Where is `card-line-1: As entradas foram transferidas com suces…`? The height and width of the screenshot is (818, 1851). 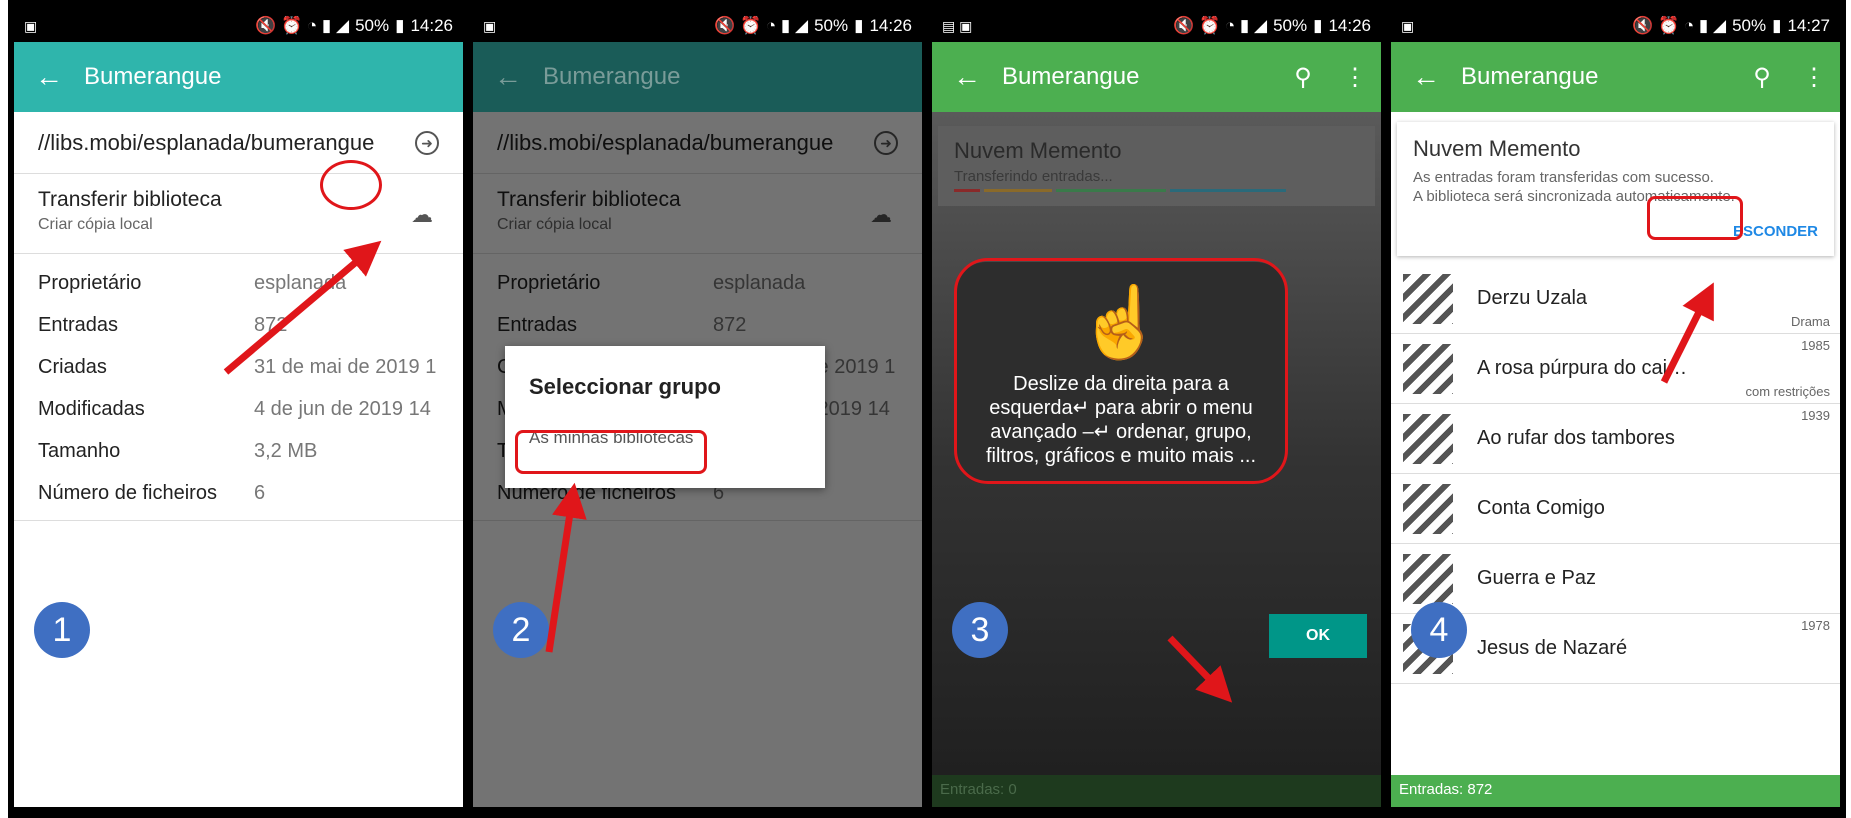
card-line-1: As entradas foram transferidas com suces… is located at coordinates (1563, 177).